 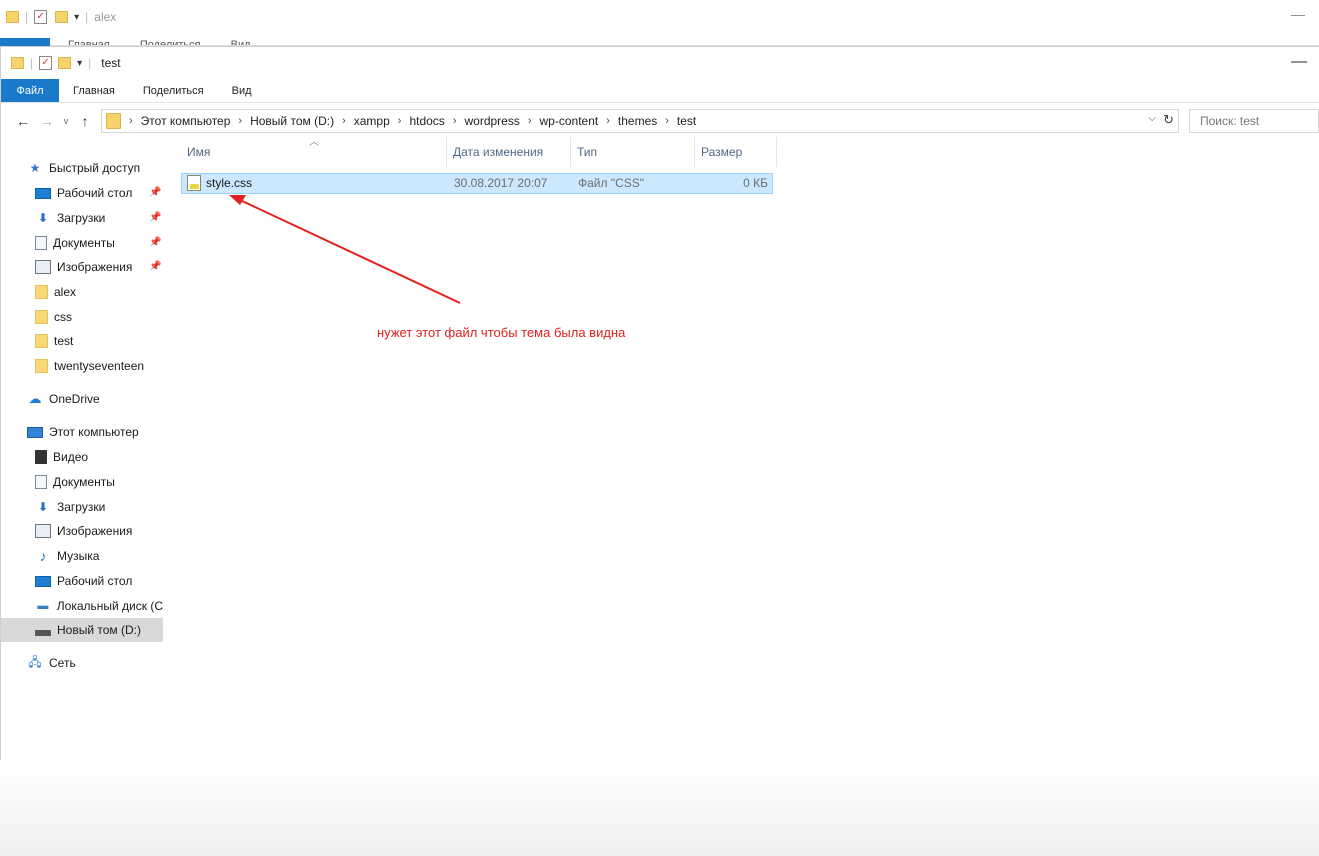 What do you see at coordinates (501, 332) in the screenshot?
I see `annotation-text: нужет этот файл чтобы тема была видна` at bounding box center [501, 332].